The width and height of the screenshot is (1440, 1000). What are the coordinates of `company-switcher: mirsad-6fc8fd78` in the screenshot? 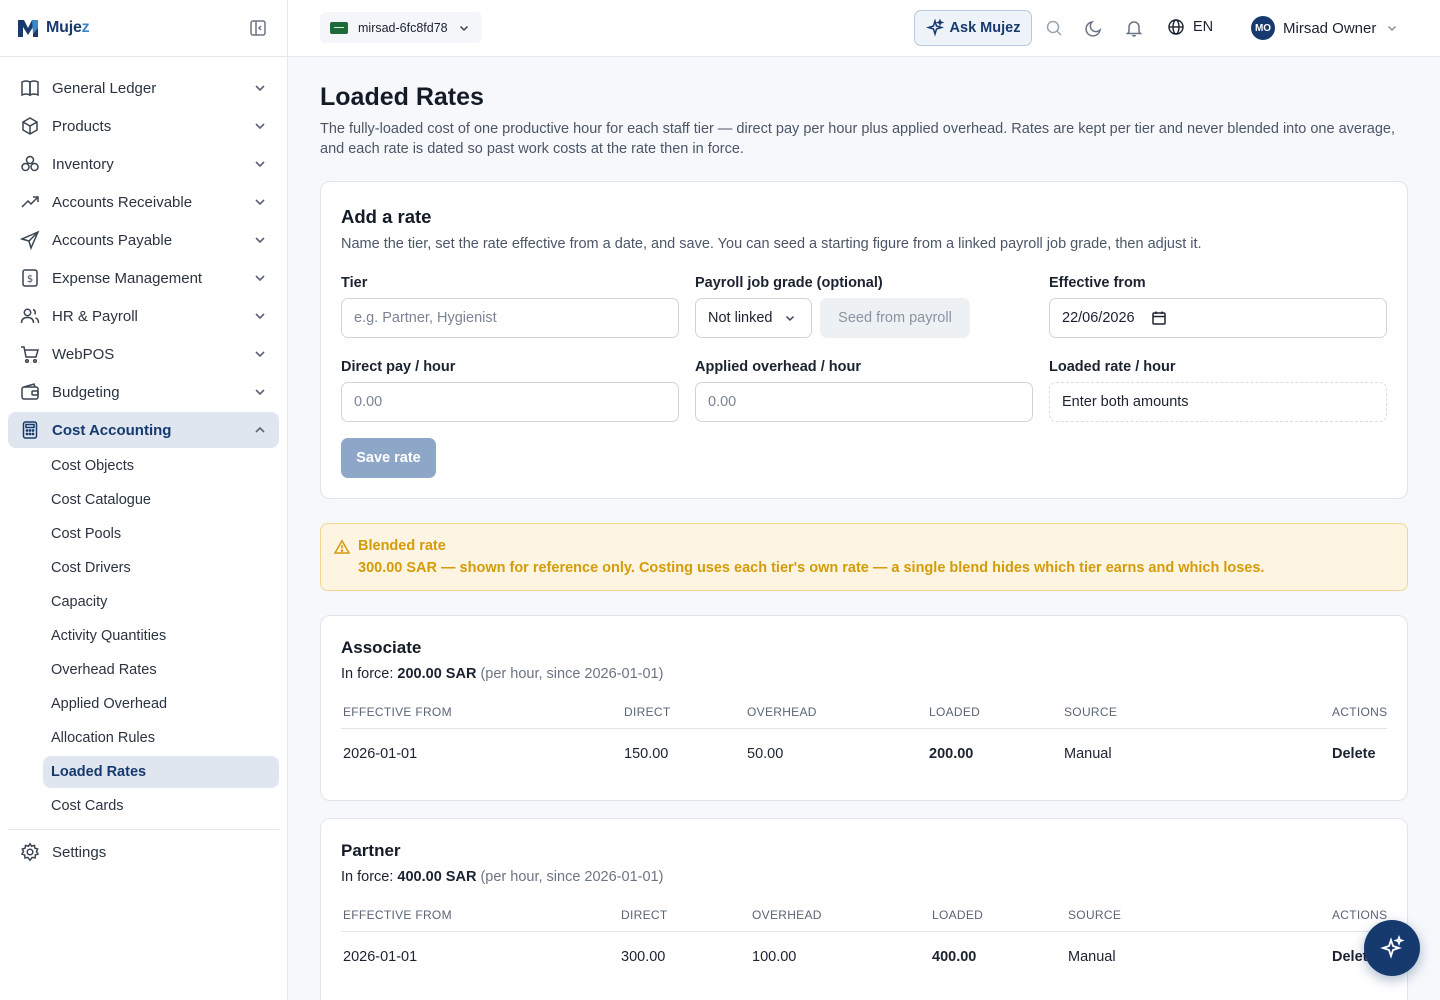 It's located at (401, 27).